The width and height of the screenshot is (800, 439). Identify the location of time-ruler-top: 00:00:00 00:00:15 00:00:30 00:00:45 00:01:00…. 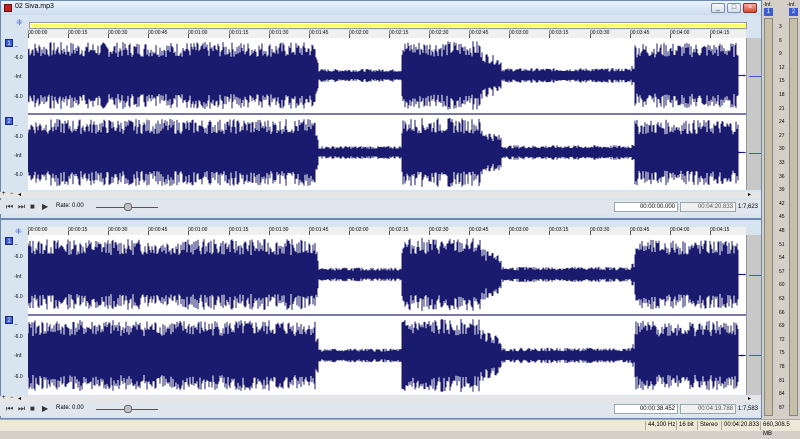
(387, 34).